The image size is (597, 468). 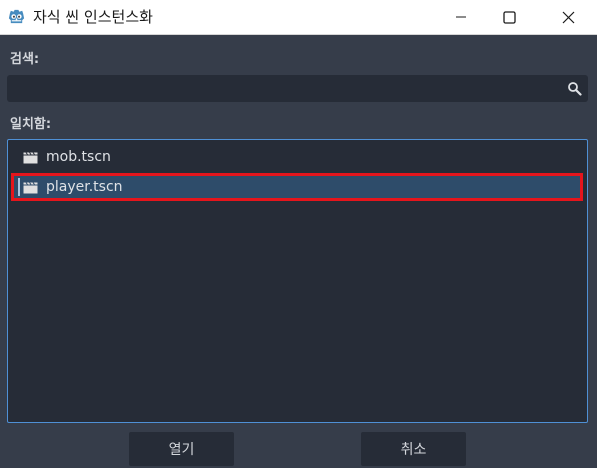 I want to click on list-item-mob-tscn: mob.tscn, so click(x=296, y=157).